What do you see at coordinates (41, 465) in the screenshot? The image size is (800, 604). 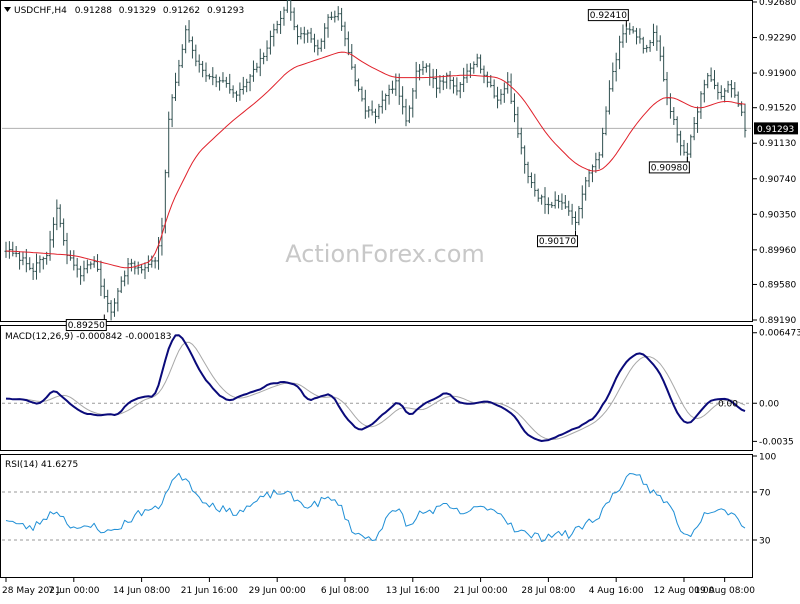 I see `rsi-panel-title: RSI(14) 41.6275` at bounding box center [41, 465].